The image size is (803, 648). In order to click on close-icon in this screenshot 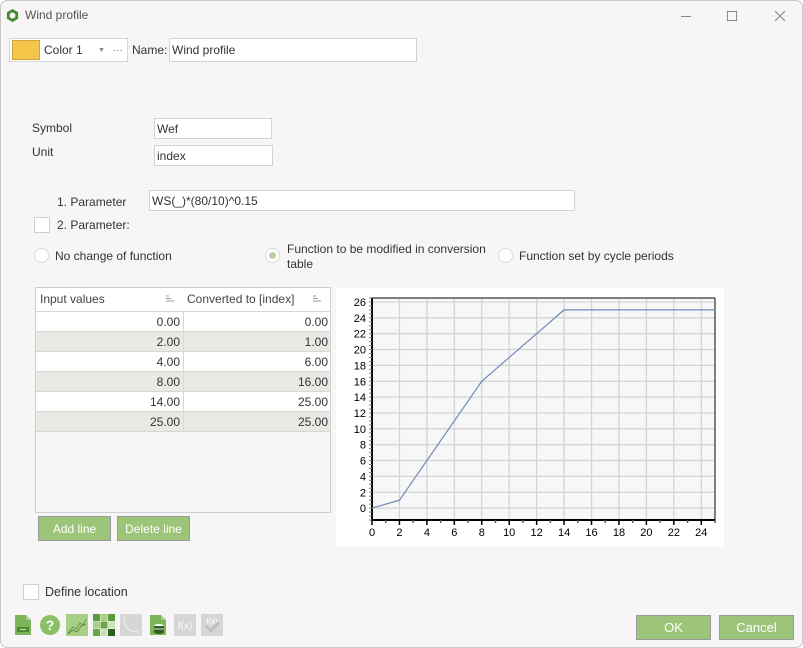, I will do `click(780, 16)`.